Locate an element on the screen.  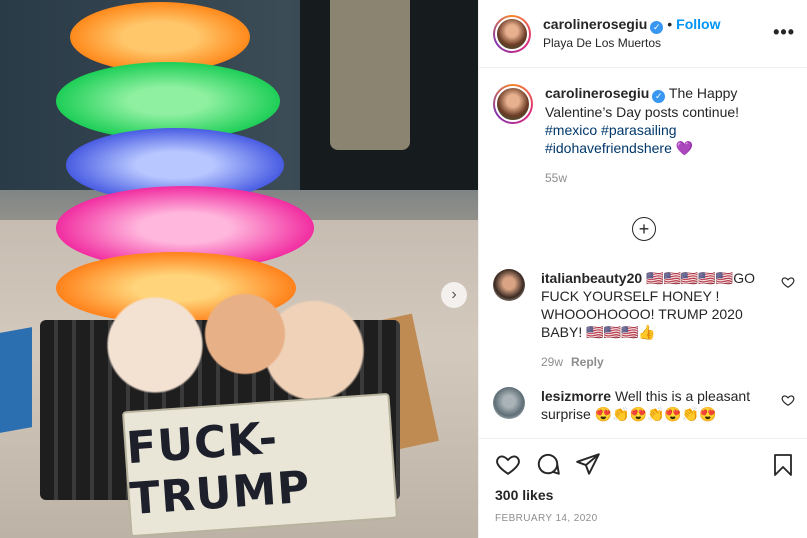
caption-avatar is located at coordinates (513, 104).